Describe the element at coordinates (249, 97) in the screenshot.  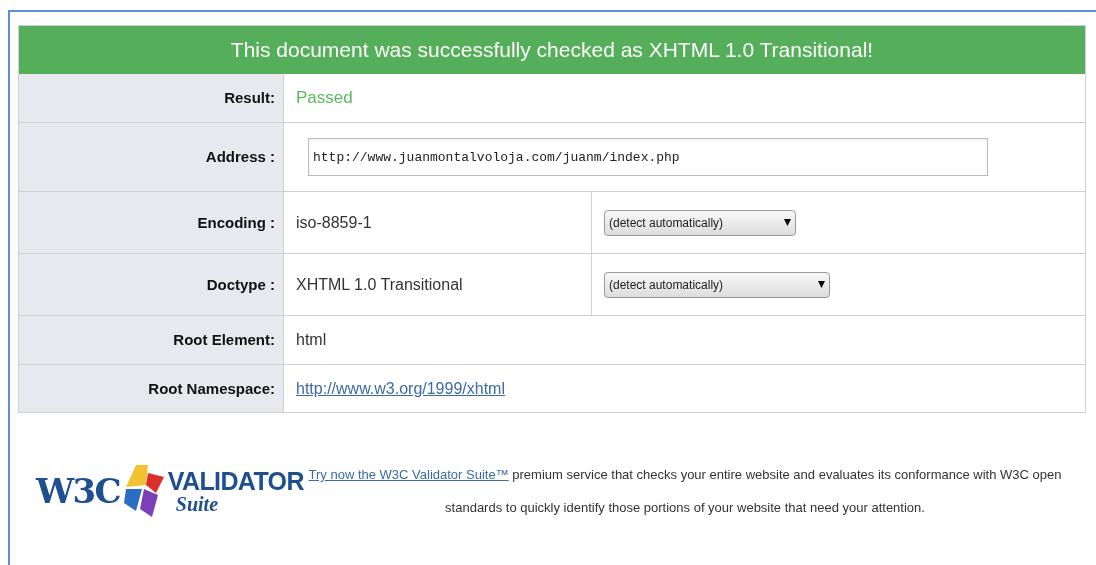
I see `field-label: Result:` at that location.